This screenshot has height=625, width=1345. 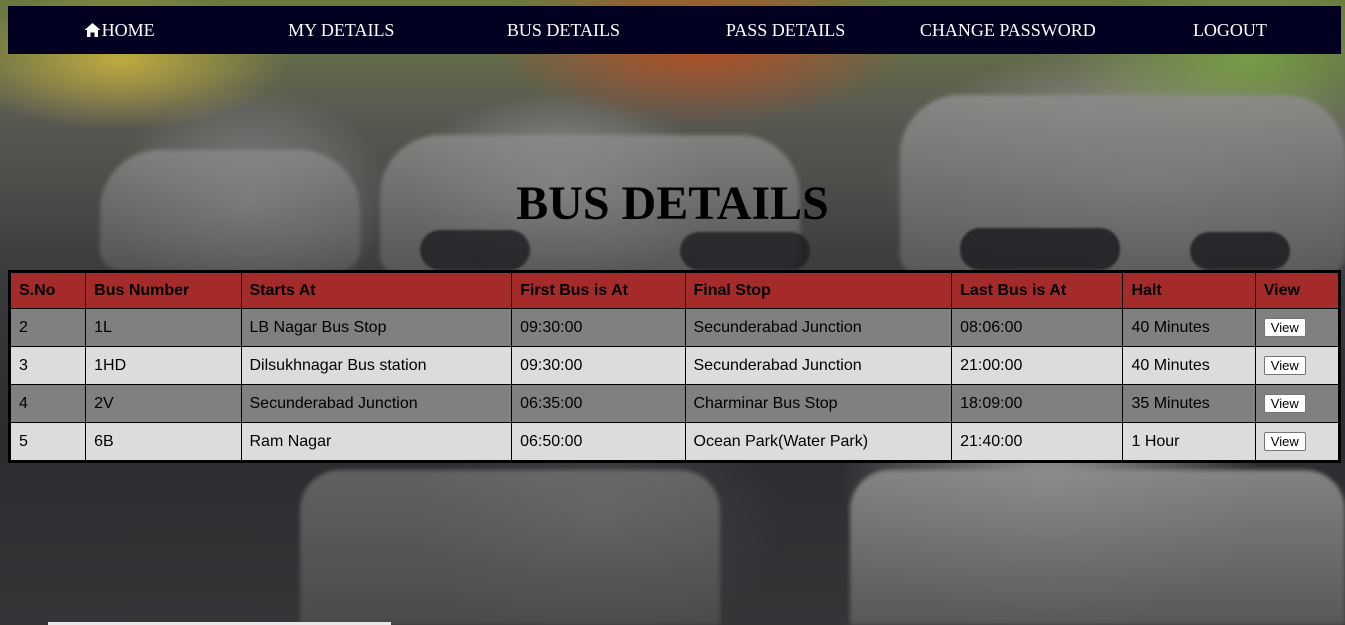 What do you see at coordinates (1297, 290) in the screenshot?
I see `column-header-view: View` at bounding box center [1297, 290].